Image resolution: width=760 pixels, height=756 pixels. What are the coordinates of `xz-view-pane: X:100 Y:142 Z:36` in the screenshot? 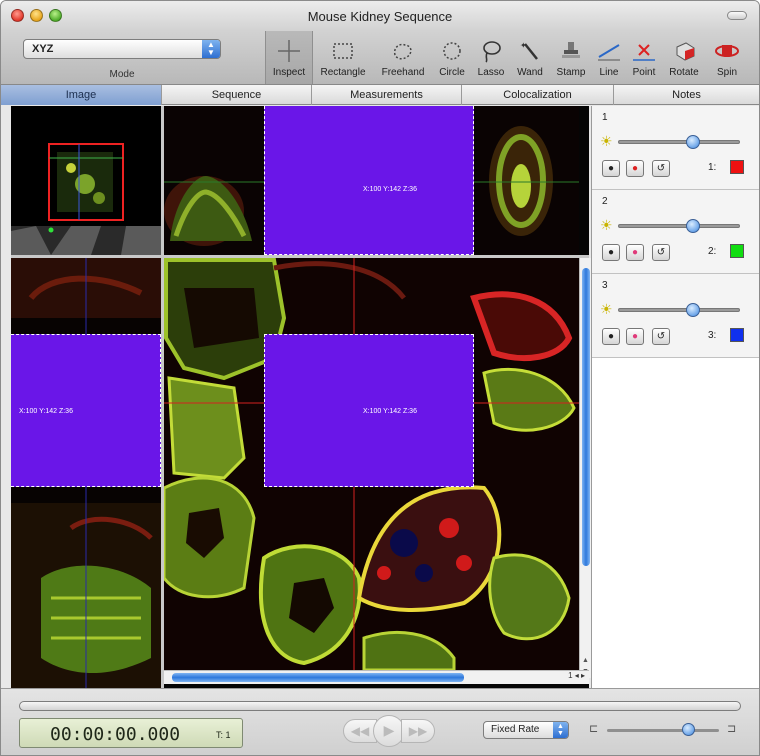 It's located at (371, 180).